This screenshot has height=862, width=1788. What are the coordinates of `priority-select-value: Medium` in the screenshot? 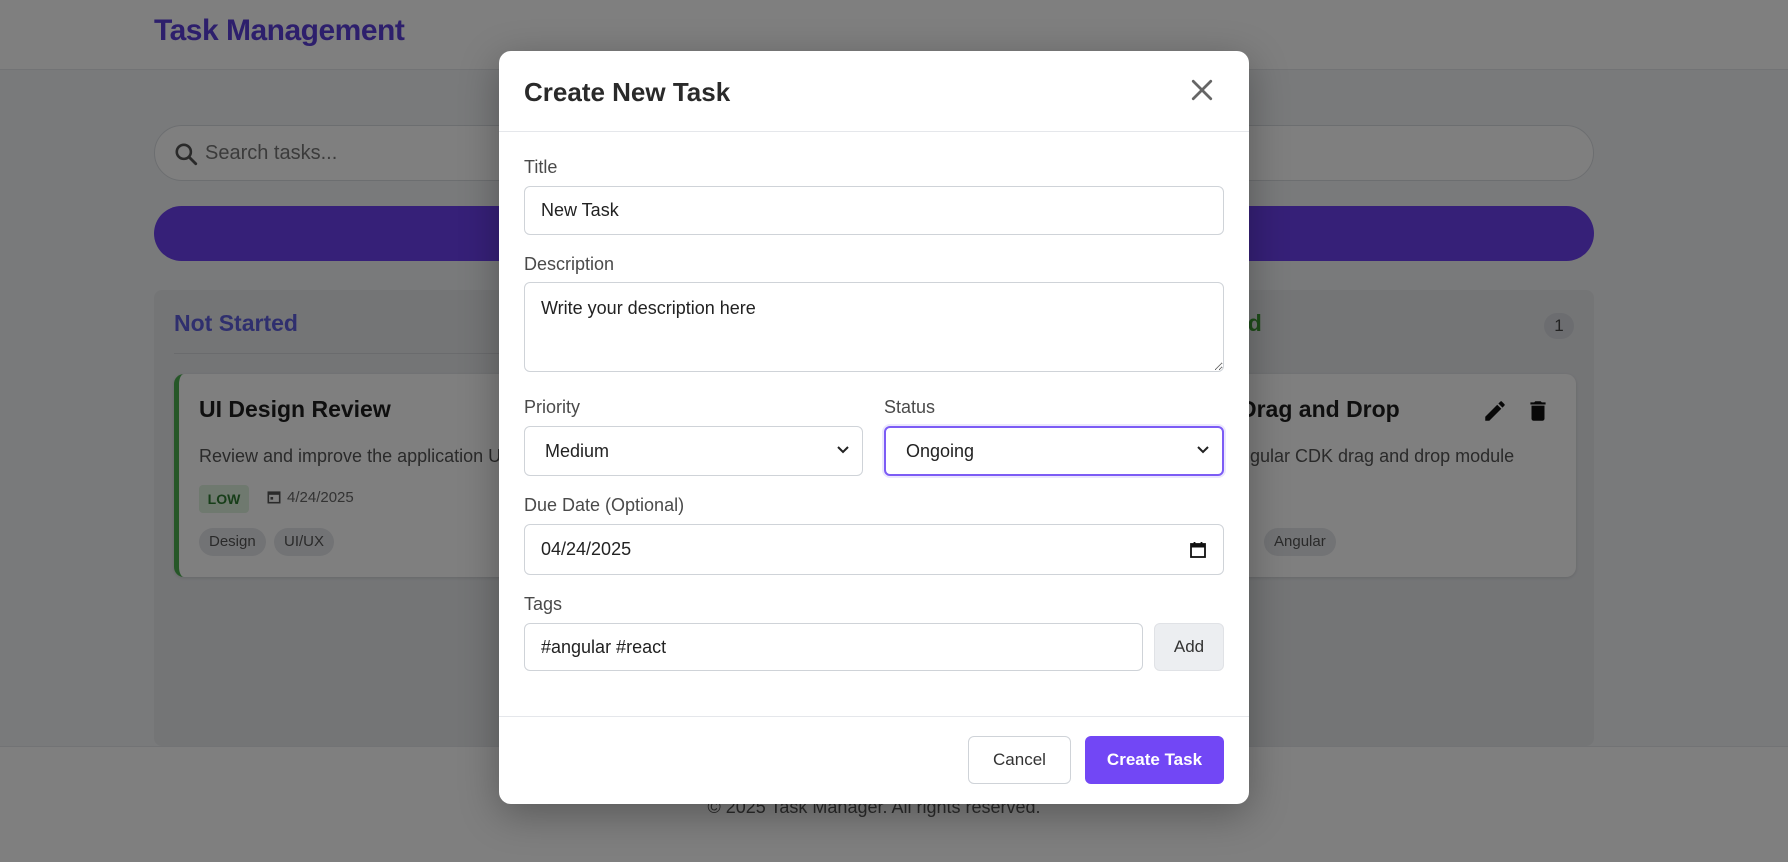 It's located at (577, 451).